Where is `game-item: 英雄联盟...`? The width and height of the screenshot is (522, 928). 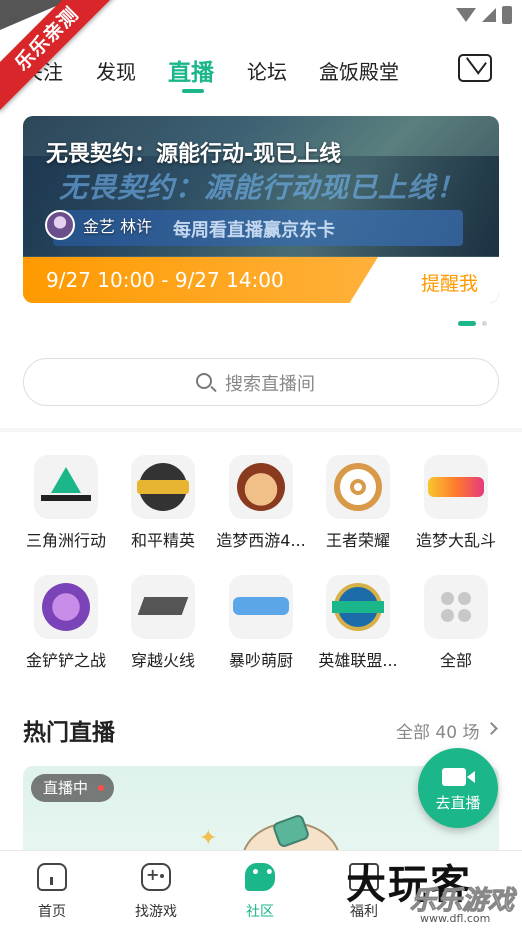
game-item: 英雄联盟... is located at coordinates (358, 623).